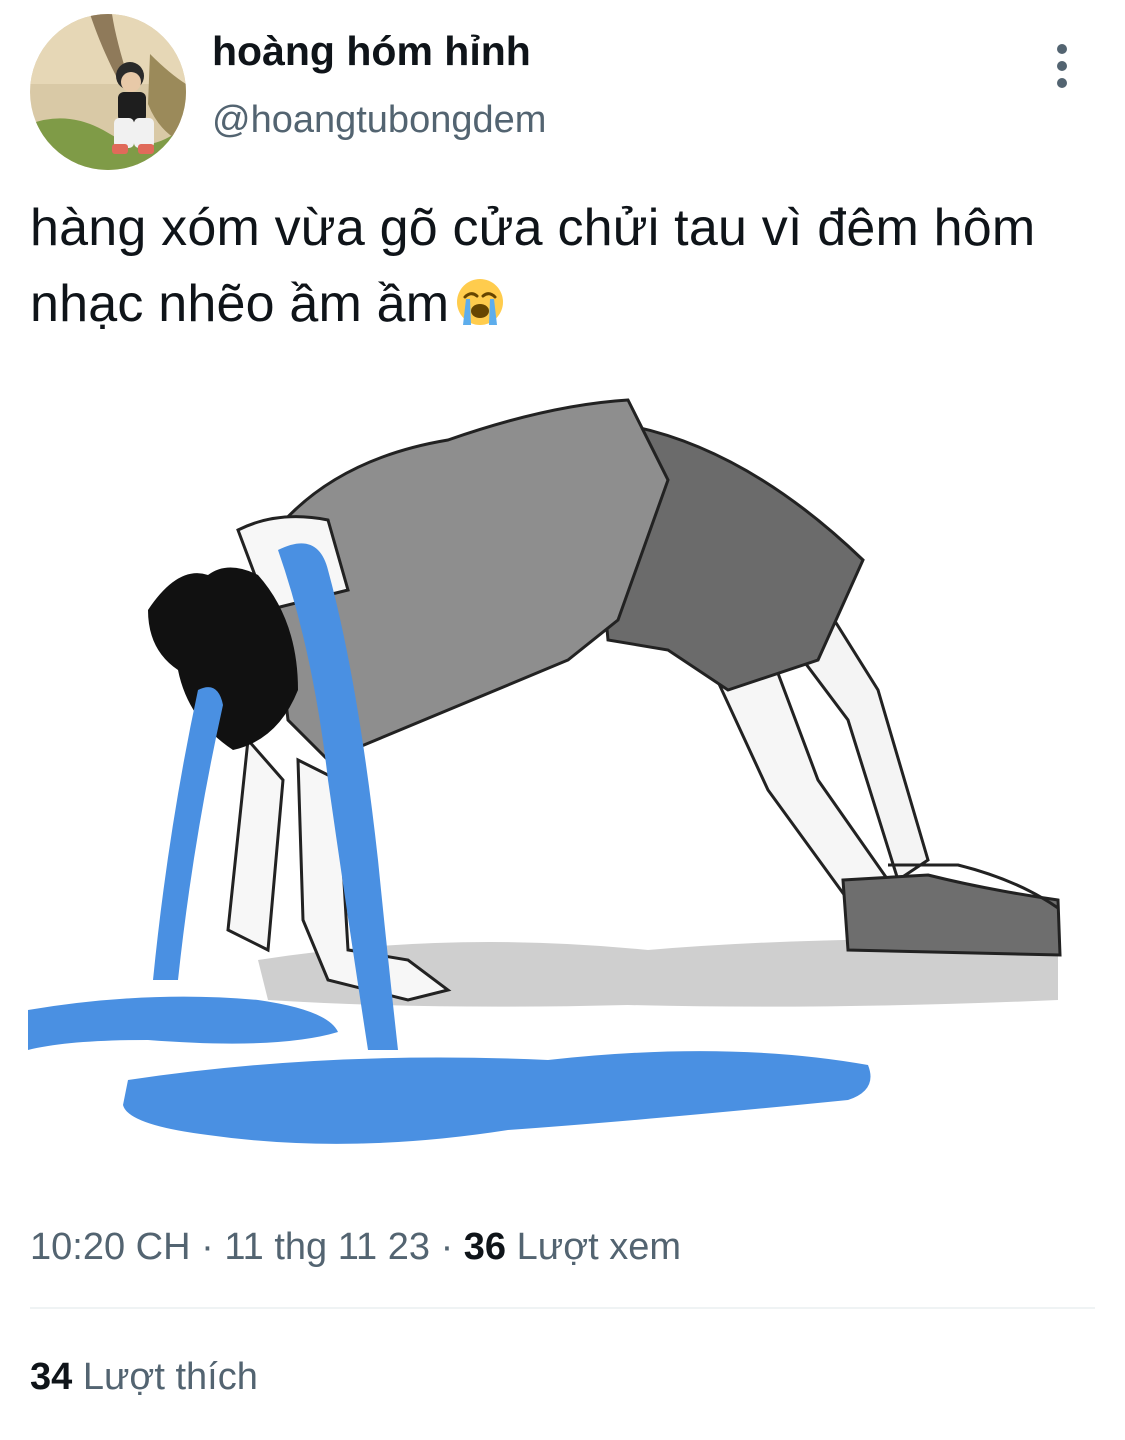  Describe the element at coordinates (562, 1308) in the screenshot. I see `divider` at that location.